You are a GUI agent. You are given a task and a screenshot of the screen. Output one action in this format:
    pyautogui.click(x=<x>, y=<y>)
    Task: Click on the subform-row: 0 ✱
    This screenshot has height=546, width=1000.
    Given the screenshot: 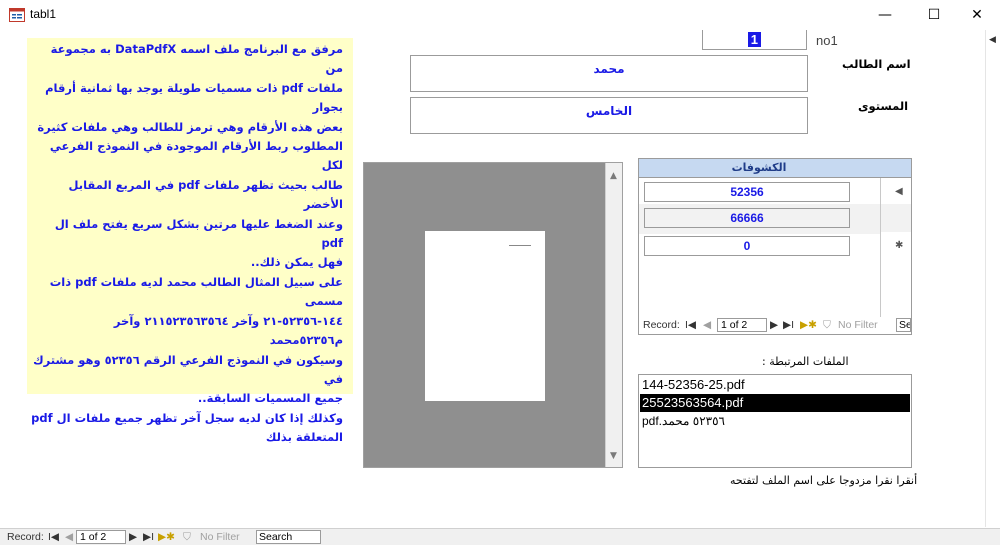 What is the action you would take?
    pyautogui.click(x=775, y=247)
    